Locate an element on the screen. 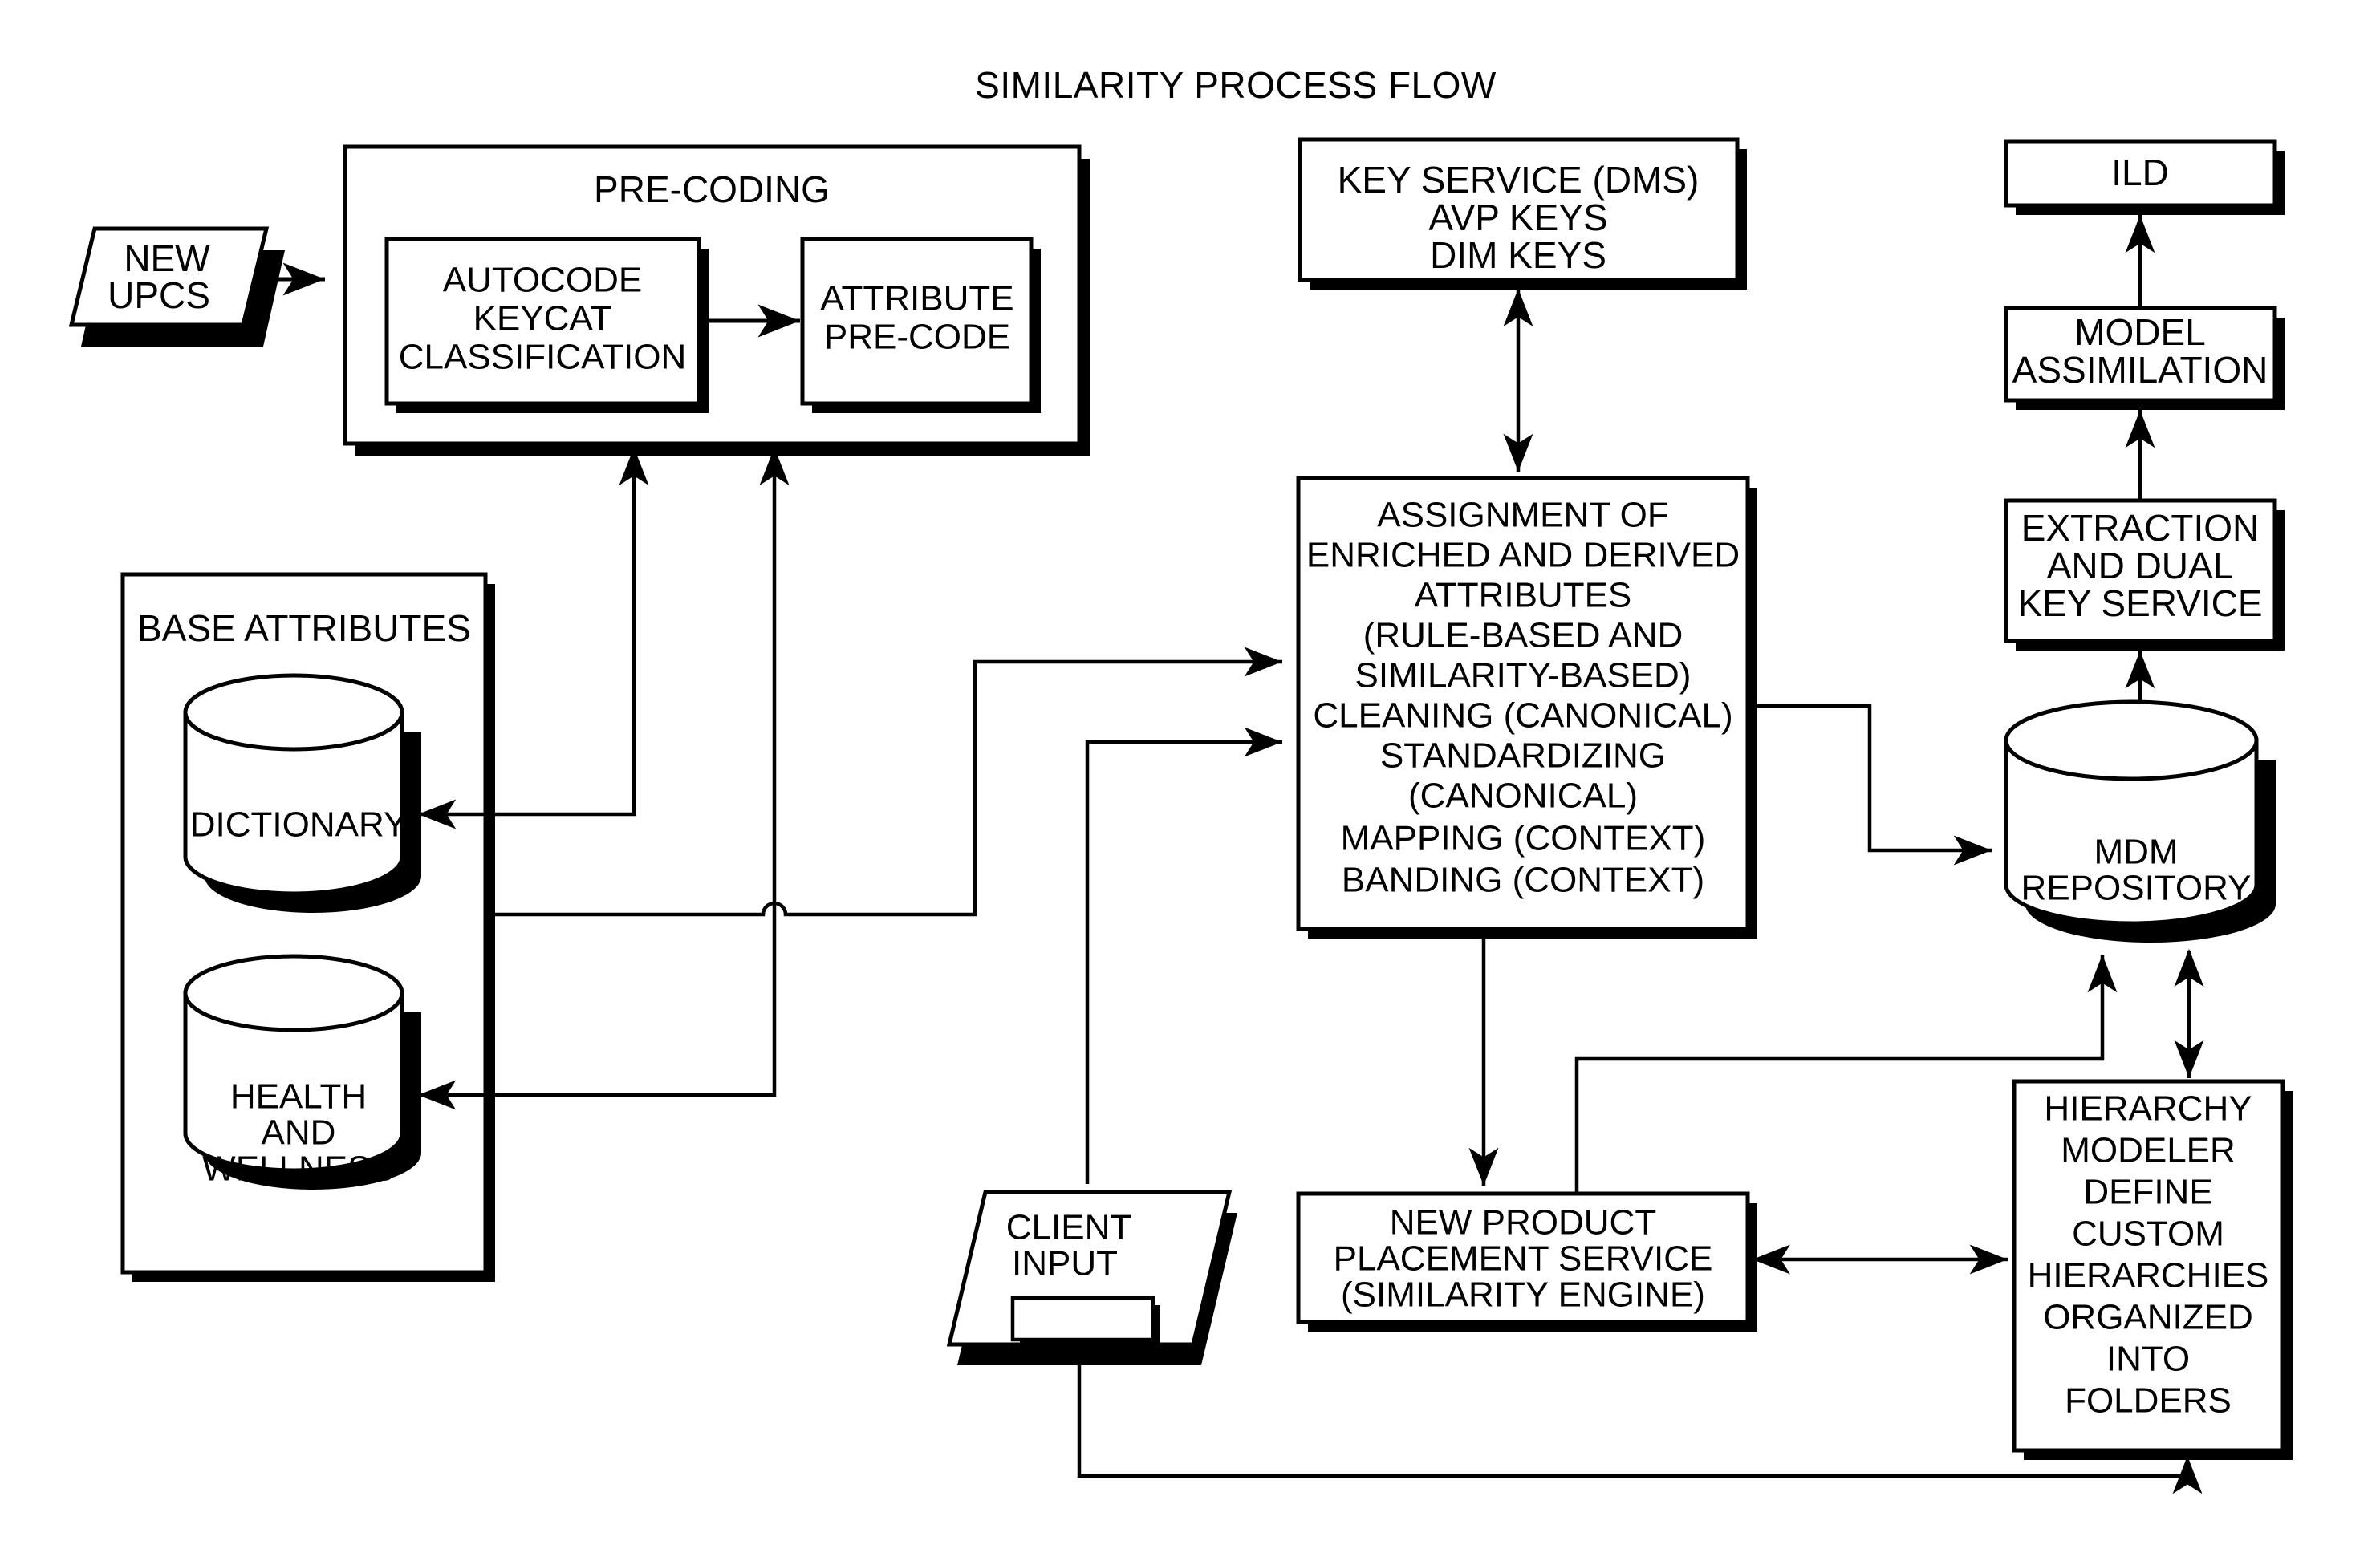  node-ild: ILD is located at coordinates (2144, 177).